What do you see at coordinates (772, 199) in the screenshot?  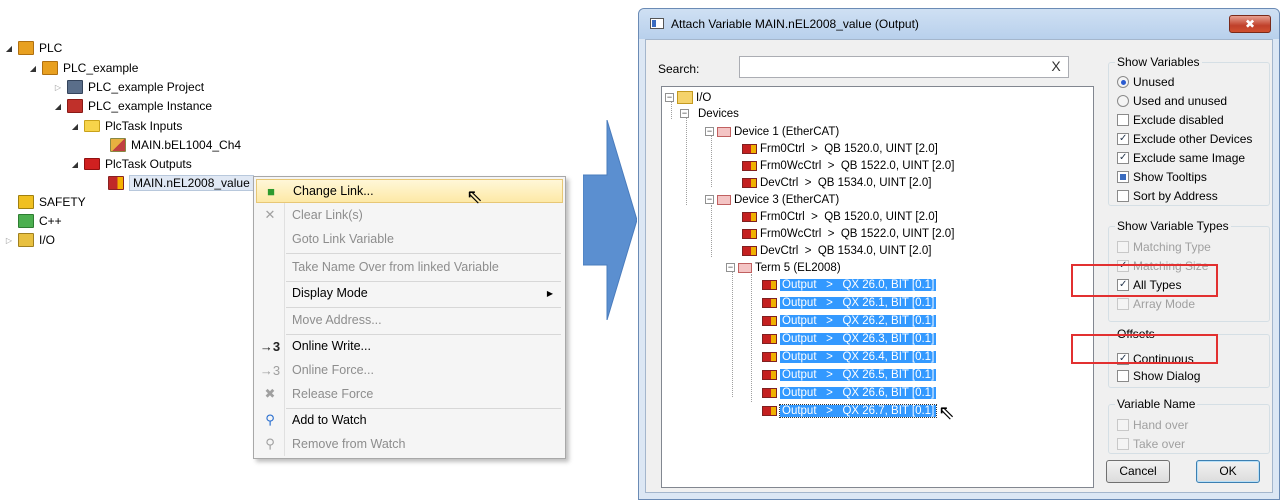 I see `tree-node-device3: − Device 3 (EtherCAT)` at bounding box center [772, 199].